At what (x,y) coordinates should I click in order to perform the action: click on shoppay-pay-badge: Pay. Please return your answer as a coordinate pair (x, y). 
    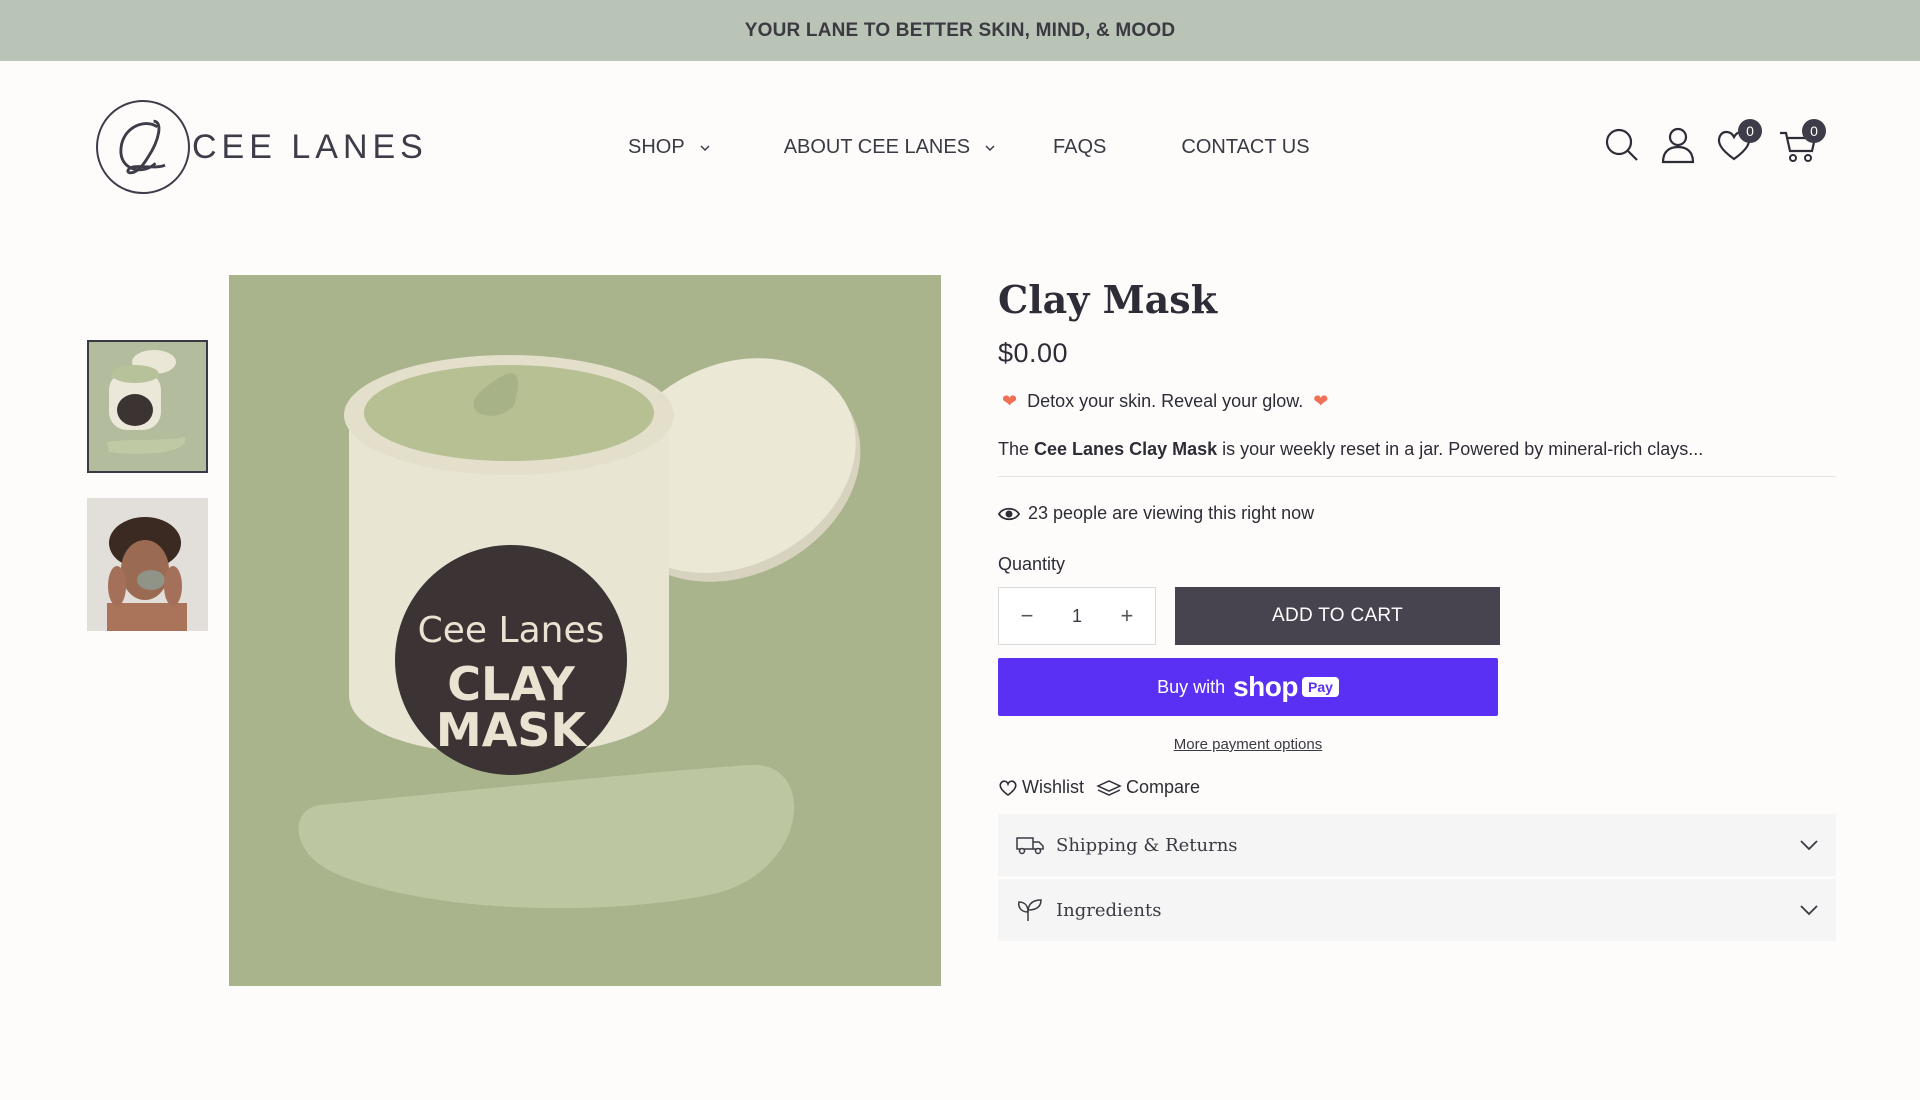
    Looking at the image, I should click on (1320, 687).